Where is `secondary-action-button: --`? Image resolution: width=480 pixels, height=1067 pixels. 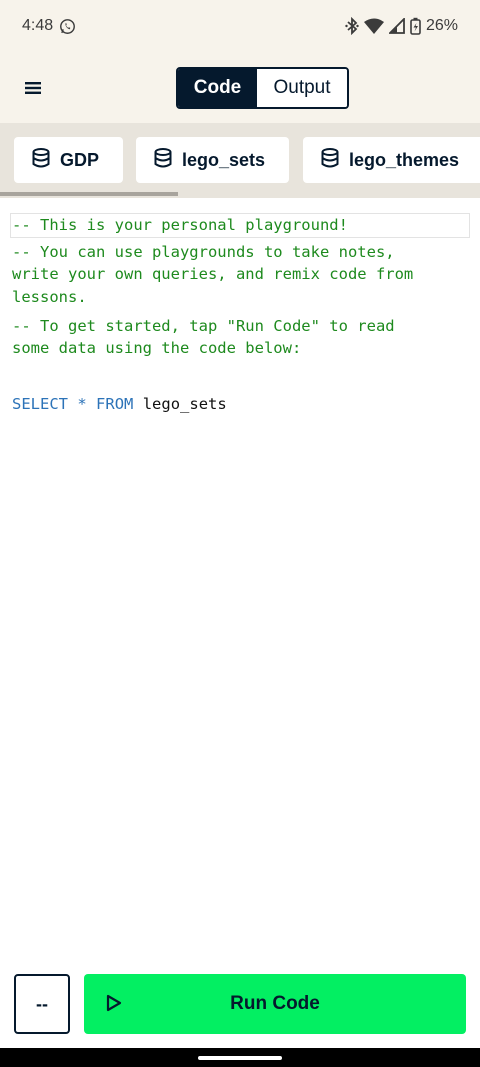
secondary-action-button: -- is located at coordinates (42, 1004).